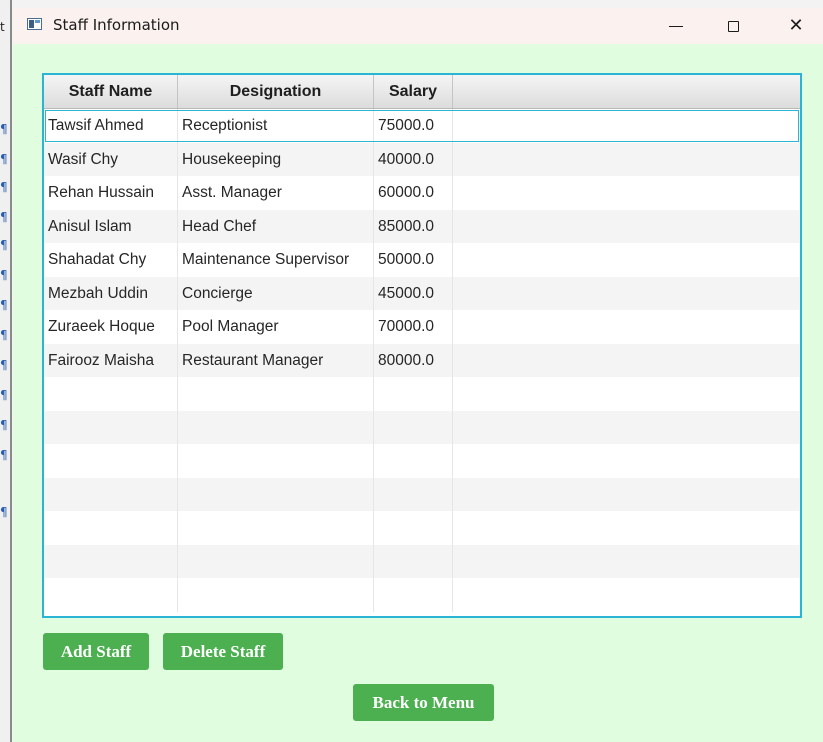 Image resolution: width=823 pixels, height=742 pixels. I want to click on table-cell: 60000.0, so click(413, 193).